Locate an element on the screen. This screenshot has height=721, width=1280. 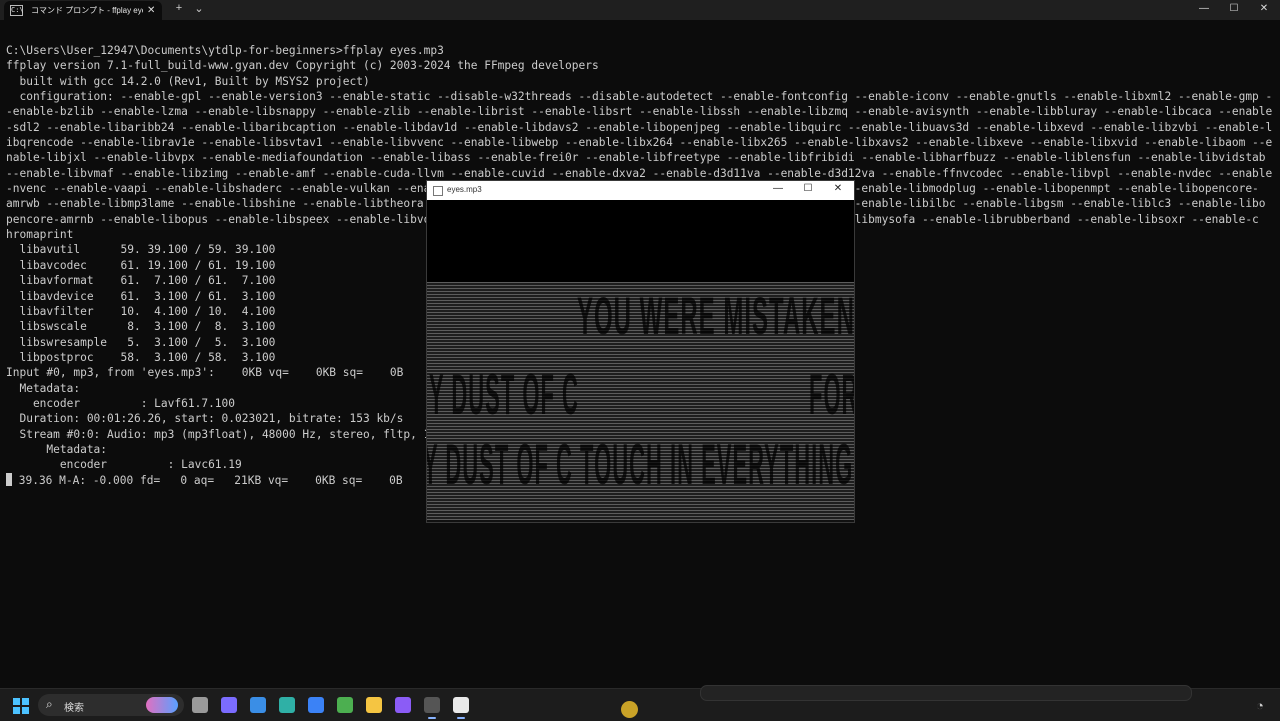
file-explorer-icon is located at coordinates (374, 705).